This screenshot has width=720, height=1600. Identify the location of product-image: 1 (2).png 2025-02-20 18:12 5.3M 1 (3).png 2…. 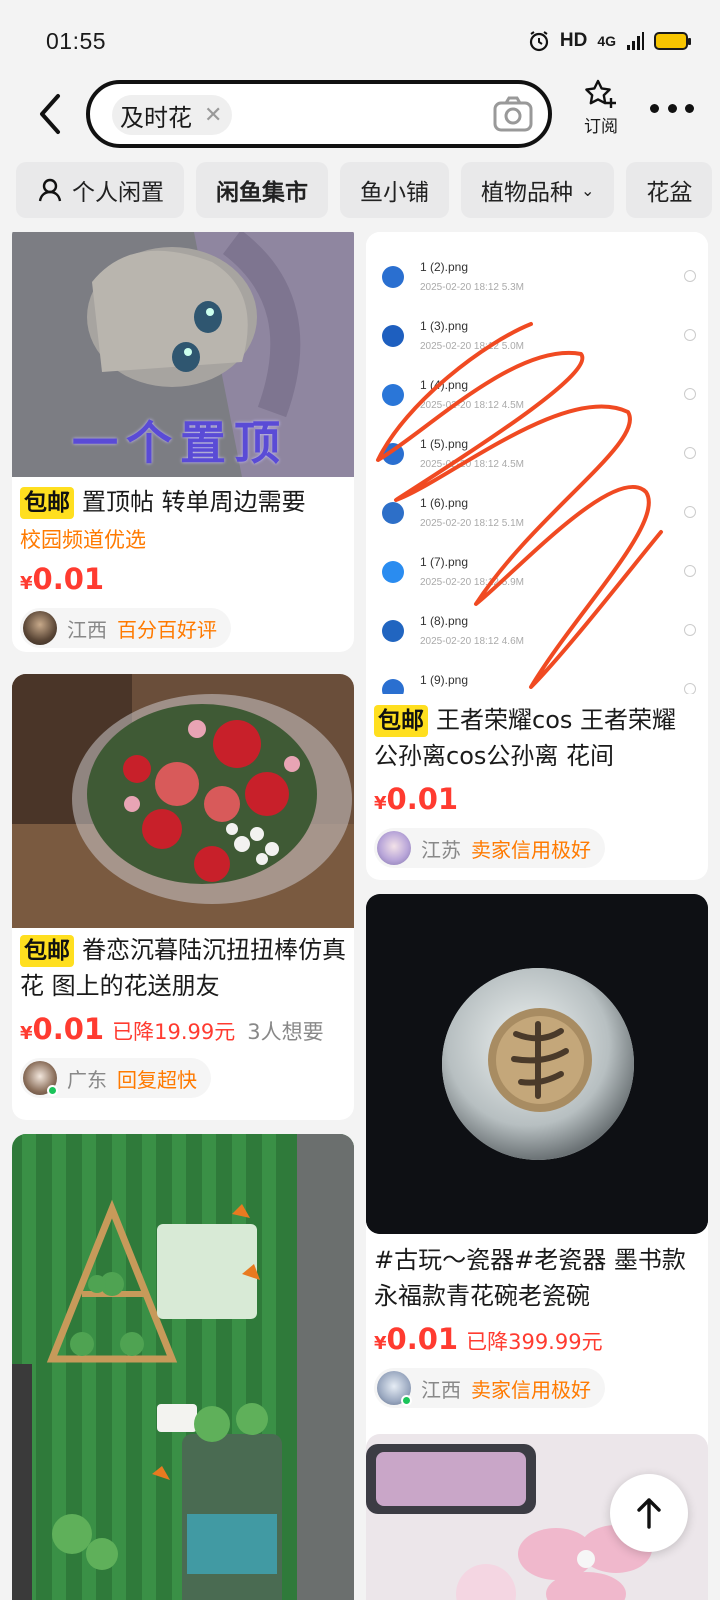
(537, 463).